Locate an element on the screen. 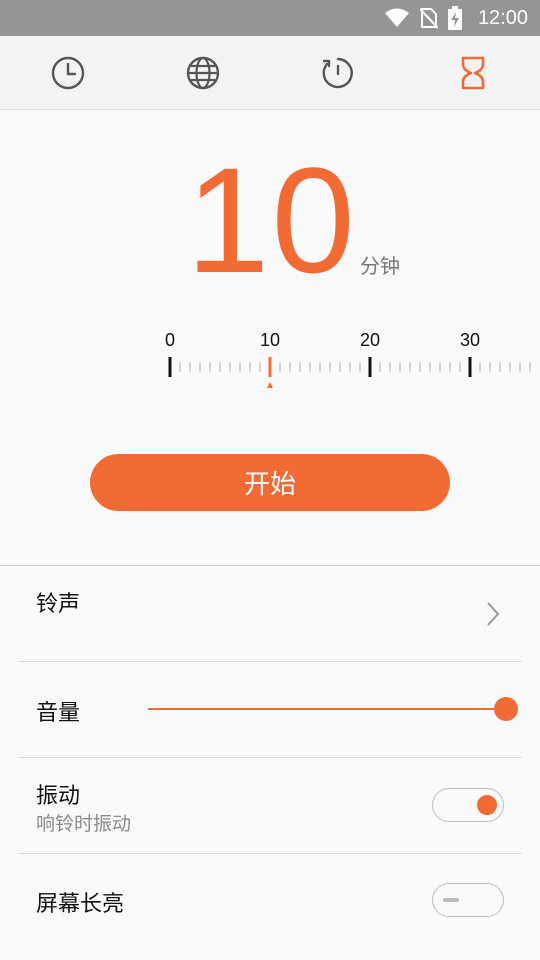 The height and width of the screenshot is (960, 540). ruler-label: 20 is located at coordinates (370, 340).